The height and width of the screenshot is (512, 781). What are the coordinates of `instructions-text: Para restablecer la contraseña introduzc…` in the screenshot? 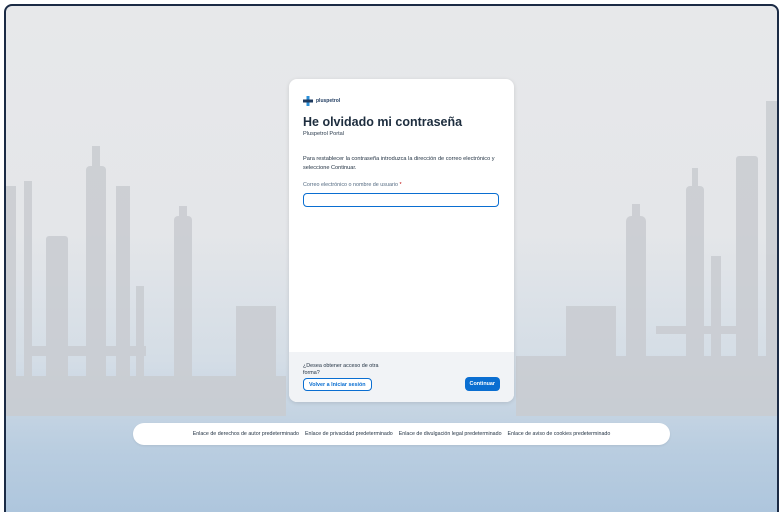 It's located at (399, 163).